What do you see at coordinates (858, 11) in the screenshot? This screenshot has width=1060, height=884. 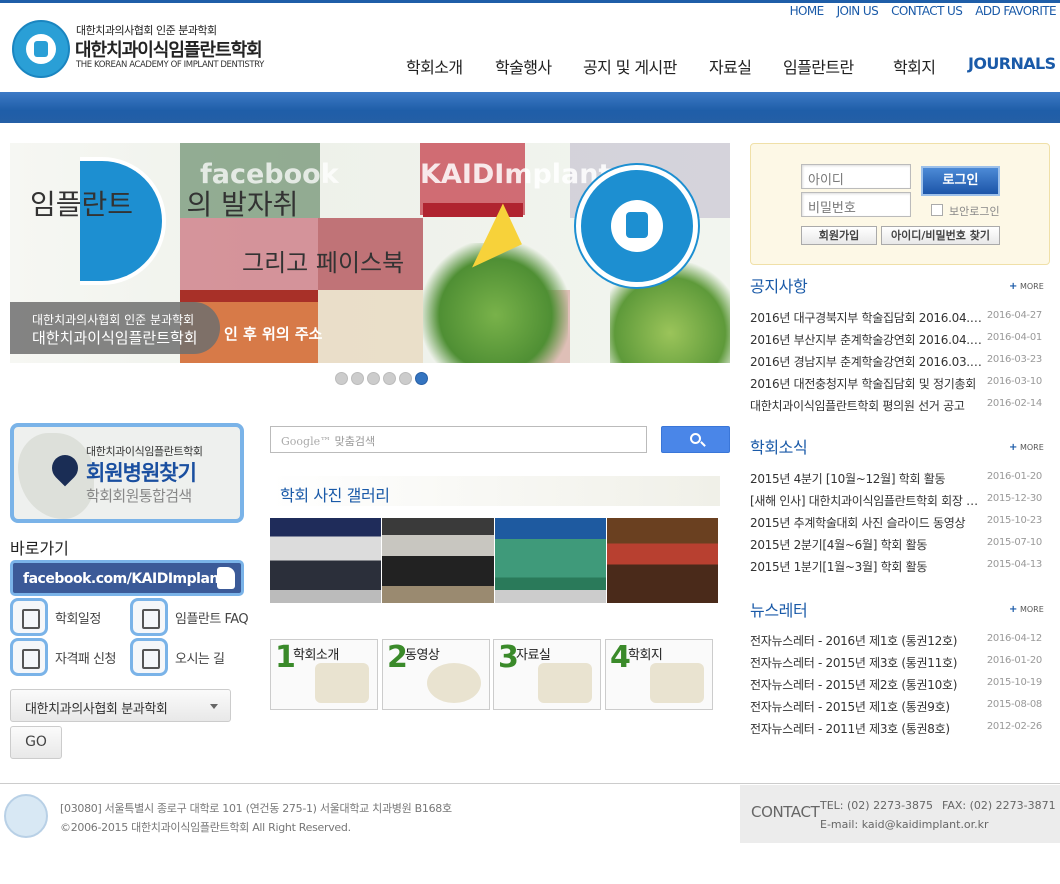 I see `util-join-link: JOIN US` at bounding box center [858, 11].